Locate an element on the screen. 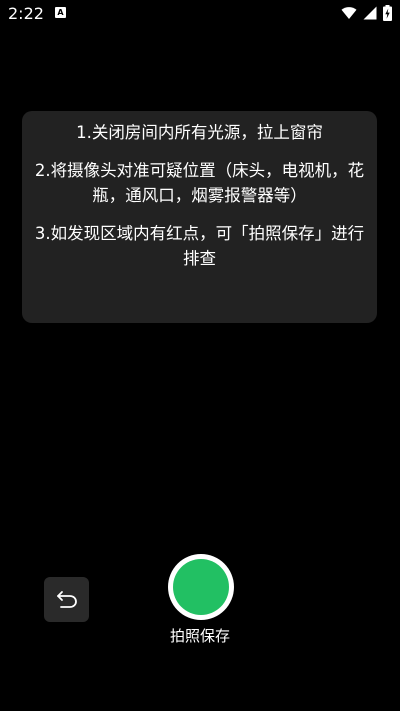 The height and width of the screenshot is (711, 400). capture-button-inner is located at coordinates (201, 587).